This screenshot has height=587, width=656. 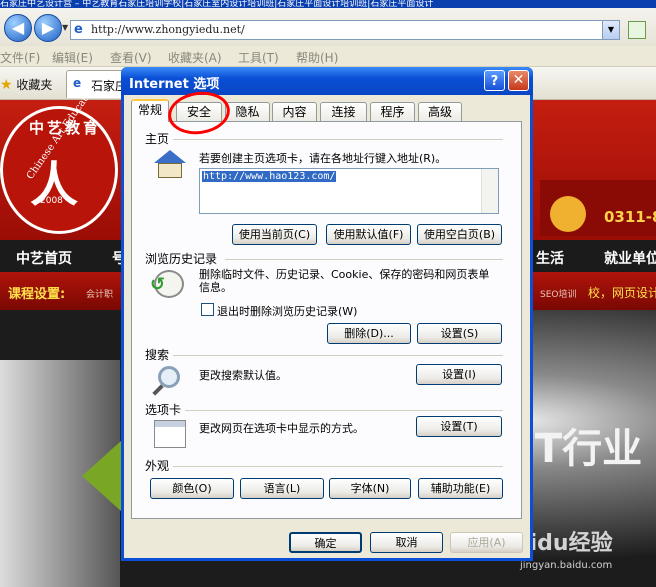 I want to click on course-hot-link: 校，网页设计, so click(x=622, y=292).